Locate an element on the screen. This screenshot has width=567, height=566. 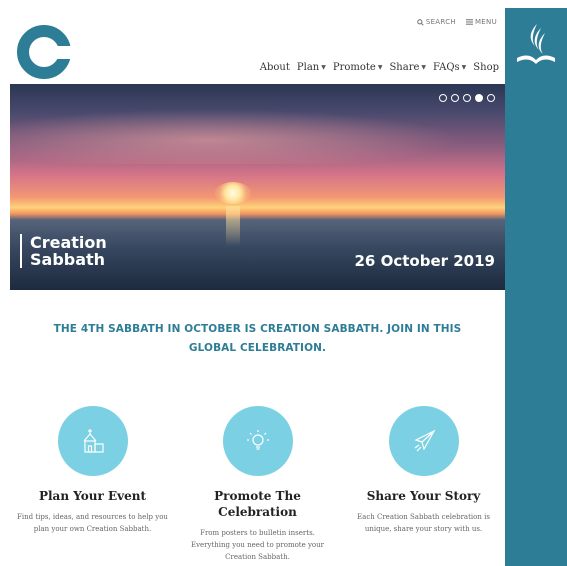
menu-link: MENU is located at coordinates (481, 22).